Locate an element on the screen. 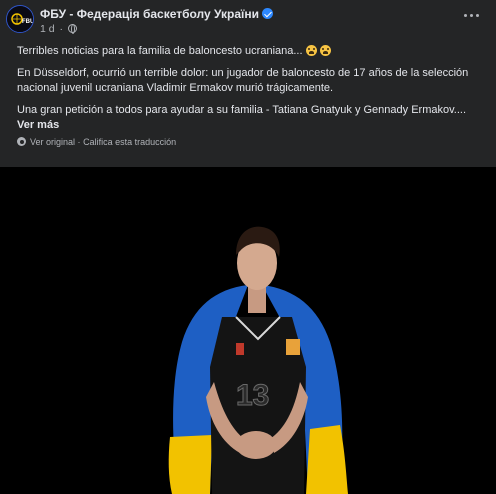  gear-icon is located at coordinates (21, 141).